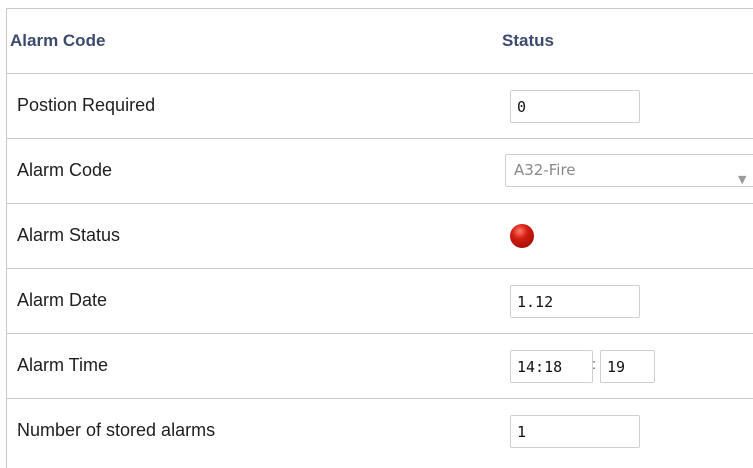 The image size is (753, 468). What do you see at coordinates (380, 105) in the screenshot?
I see `table-row-position-required: Postion Required` at bounding box center [380, 105].